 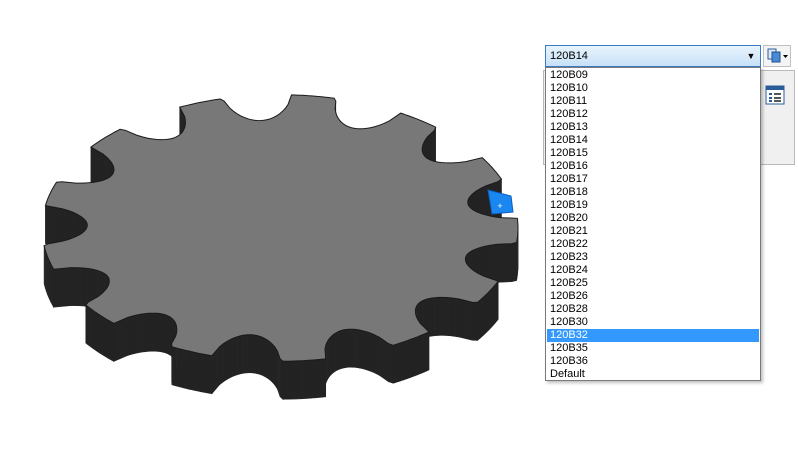 I want to click on dropdown-option: 120B36, so click(x=653, y=361).